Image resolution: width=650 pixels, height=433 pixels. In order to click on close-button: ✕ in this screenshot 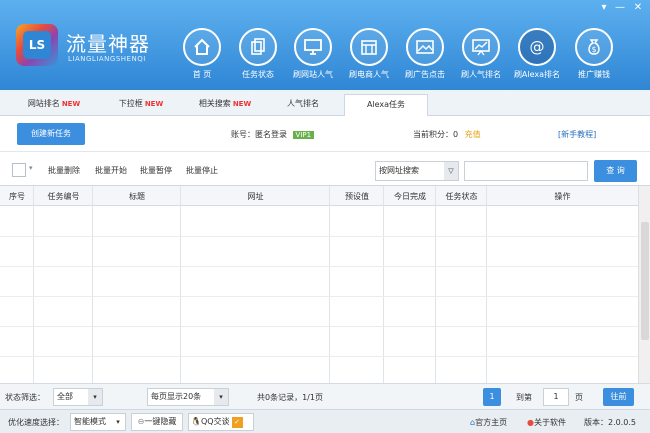, I will do `click(638, 7)`.